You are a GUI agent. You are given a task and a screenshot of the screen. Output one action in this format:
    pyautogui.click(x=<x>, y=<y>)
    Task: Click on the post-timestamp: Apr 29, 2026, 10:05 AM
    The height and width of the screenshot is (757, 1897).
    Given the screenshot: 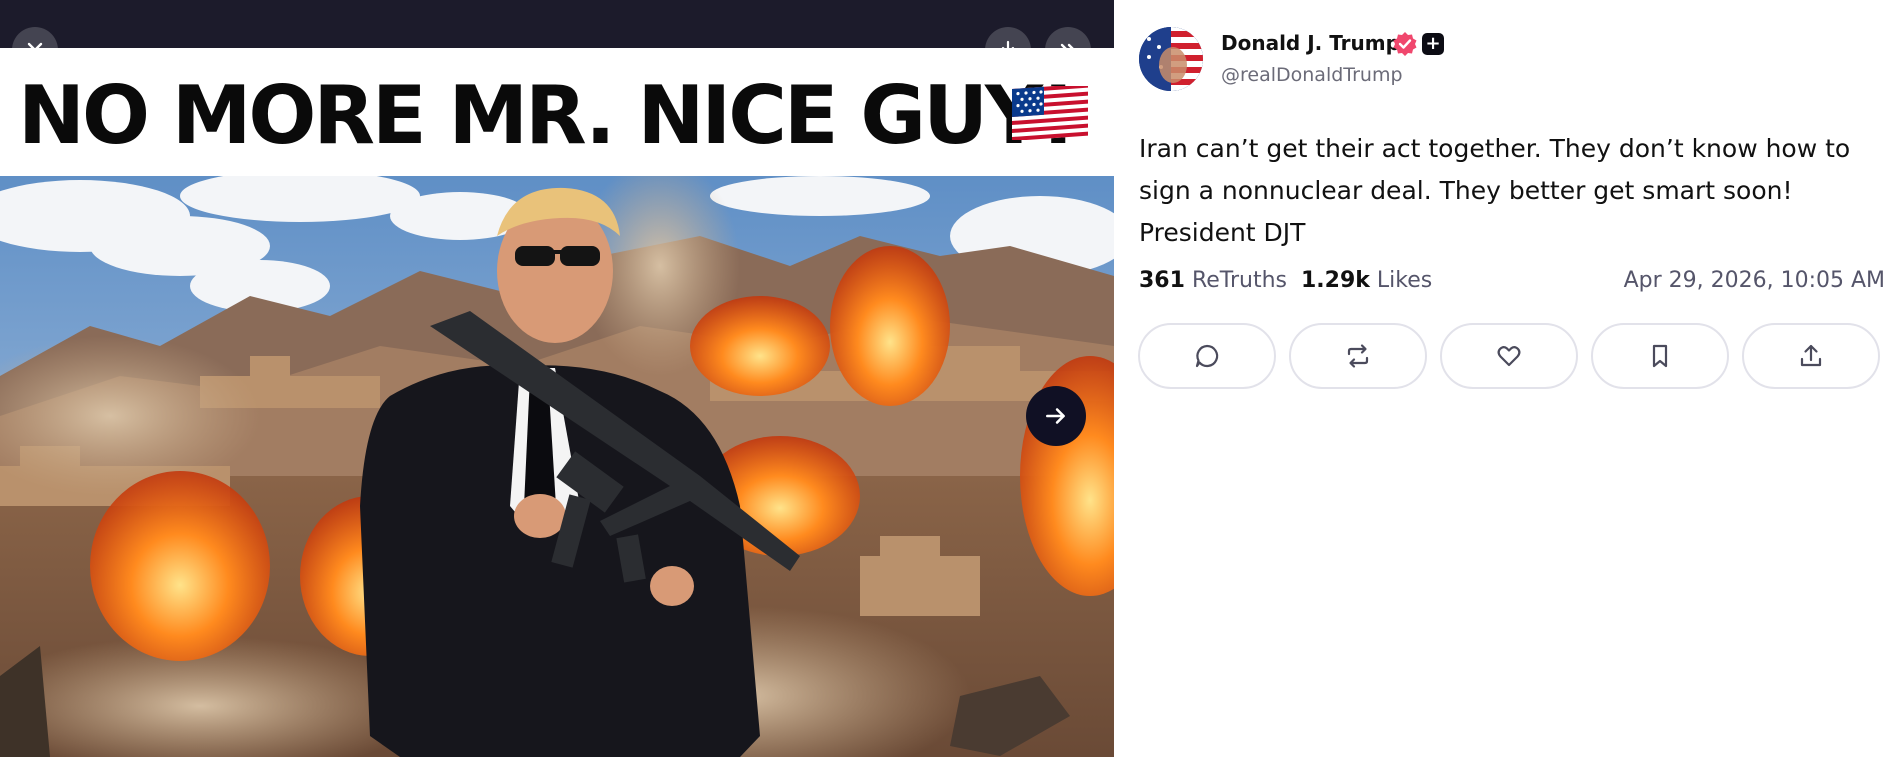 What is the action you would take?
    pyautogui.click(x=1754, y=280)
    